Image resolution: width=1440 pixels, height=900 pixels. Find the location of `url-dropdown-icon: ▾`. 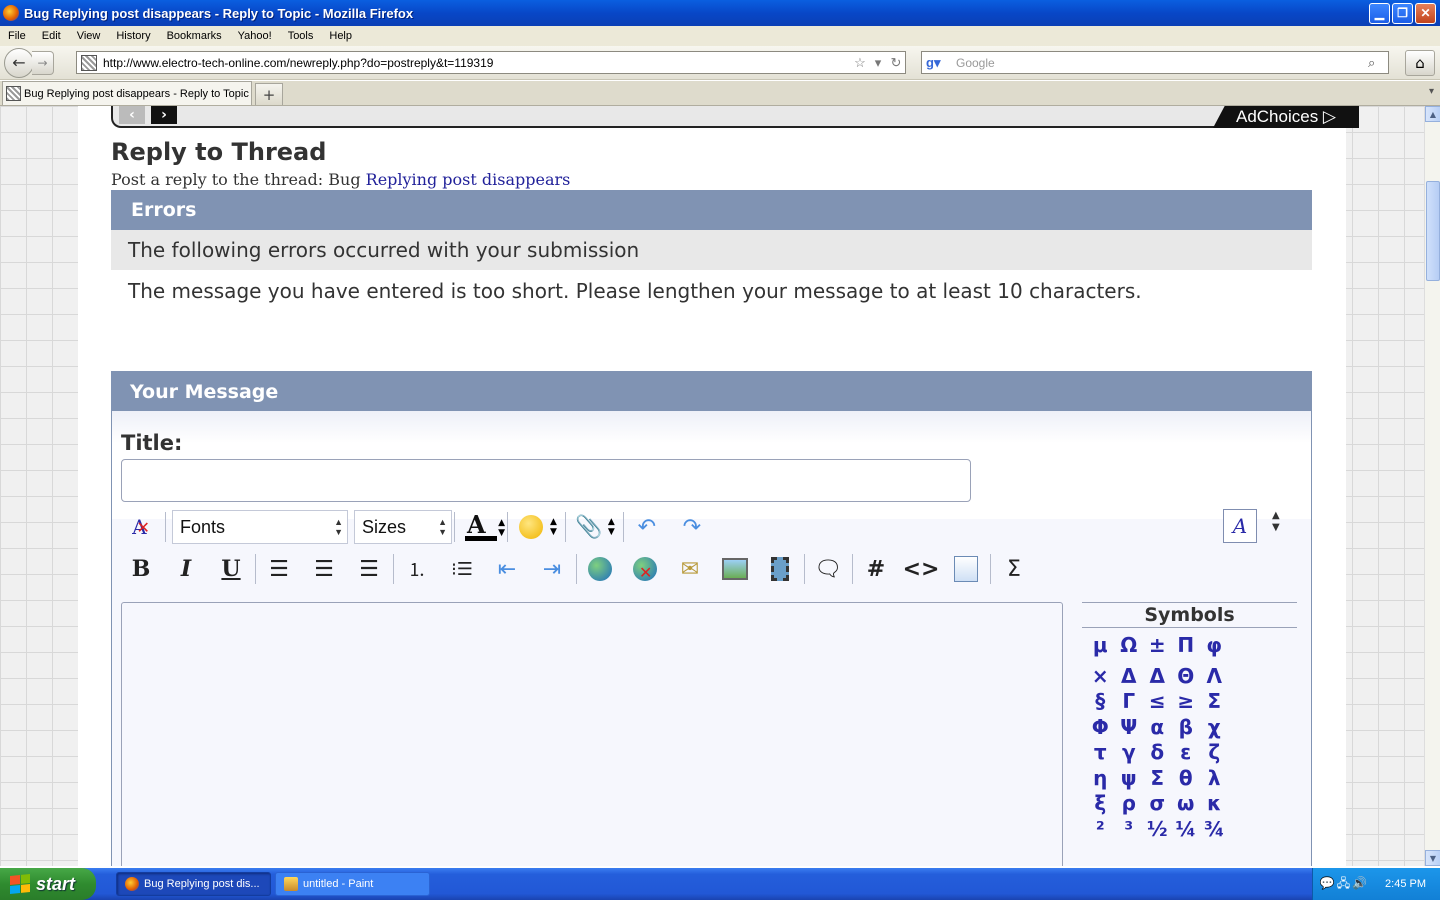

url-dropdown-icon: ▾ is located at coordinates (878, 63).